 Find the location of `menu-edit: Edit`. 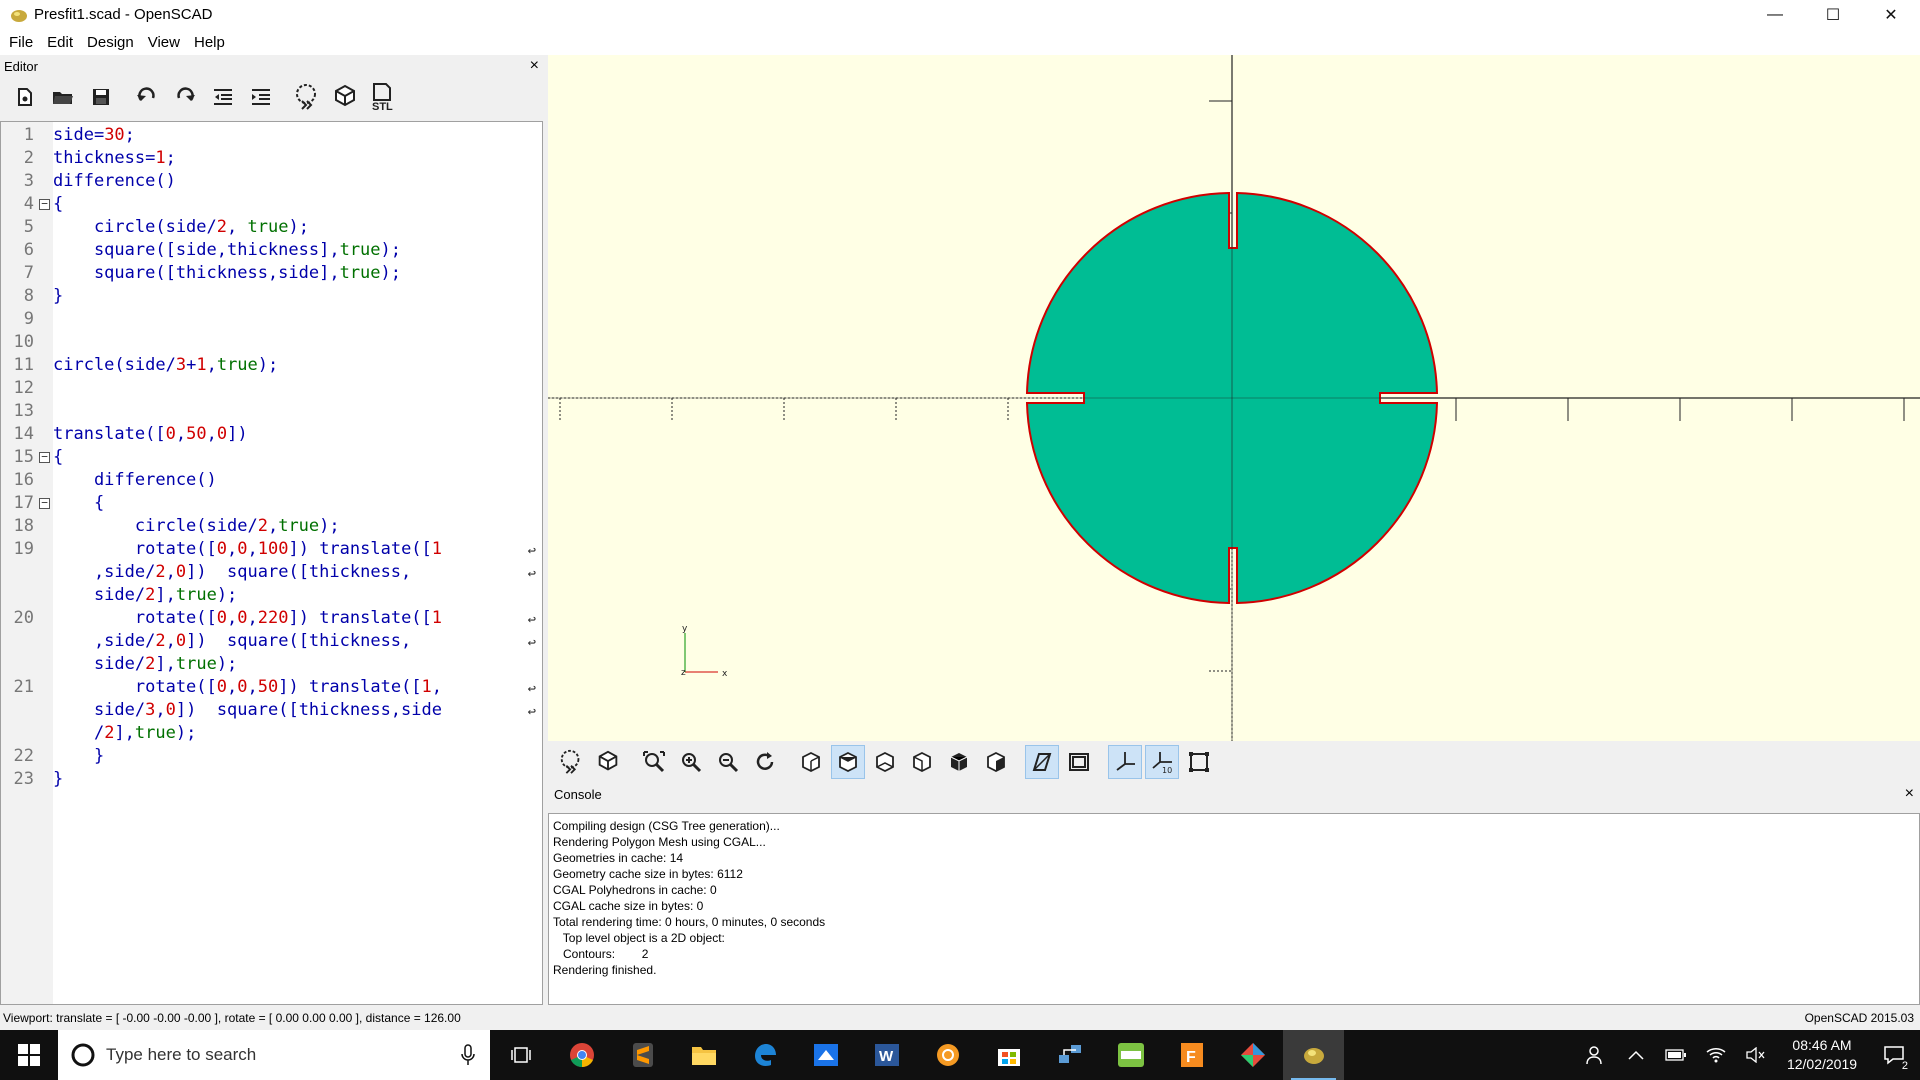

menu-edit: Edit is located at coordinates (60, 42).